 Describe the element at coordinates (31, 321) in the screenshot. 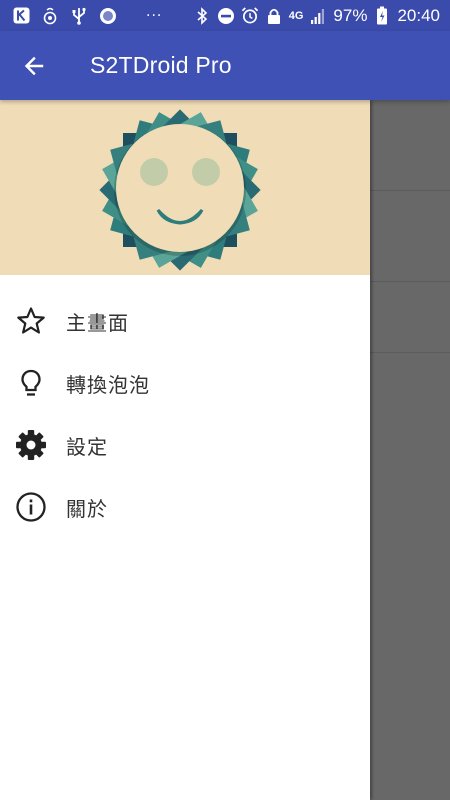

I see `star-outline-icon` at that location.